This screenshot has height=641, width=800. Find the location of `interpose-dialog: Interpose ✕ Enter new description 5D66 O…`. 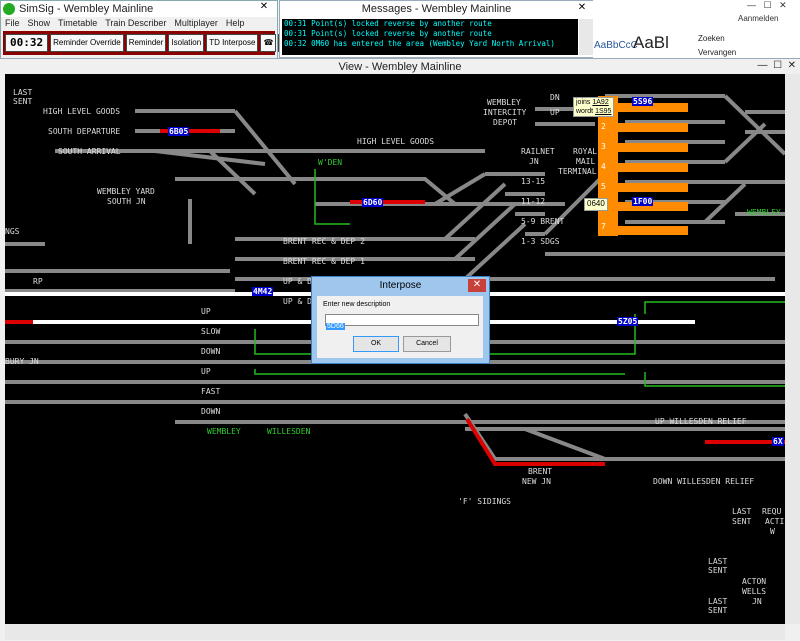

interpose-dialog: Interpose ✕ Enter new description 5D66 O… is located at coordinates (400, 320).